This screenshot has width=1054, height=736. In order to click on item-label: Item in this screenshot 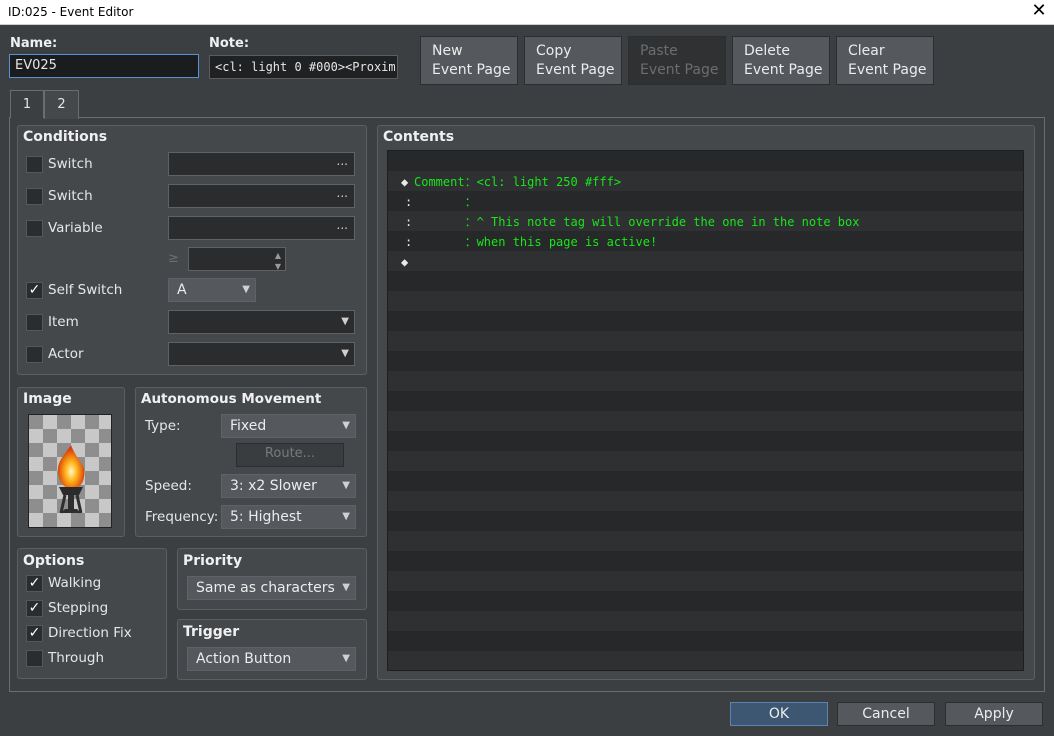, I will do `click(63, 322)`.